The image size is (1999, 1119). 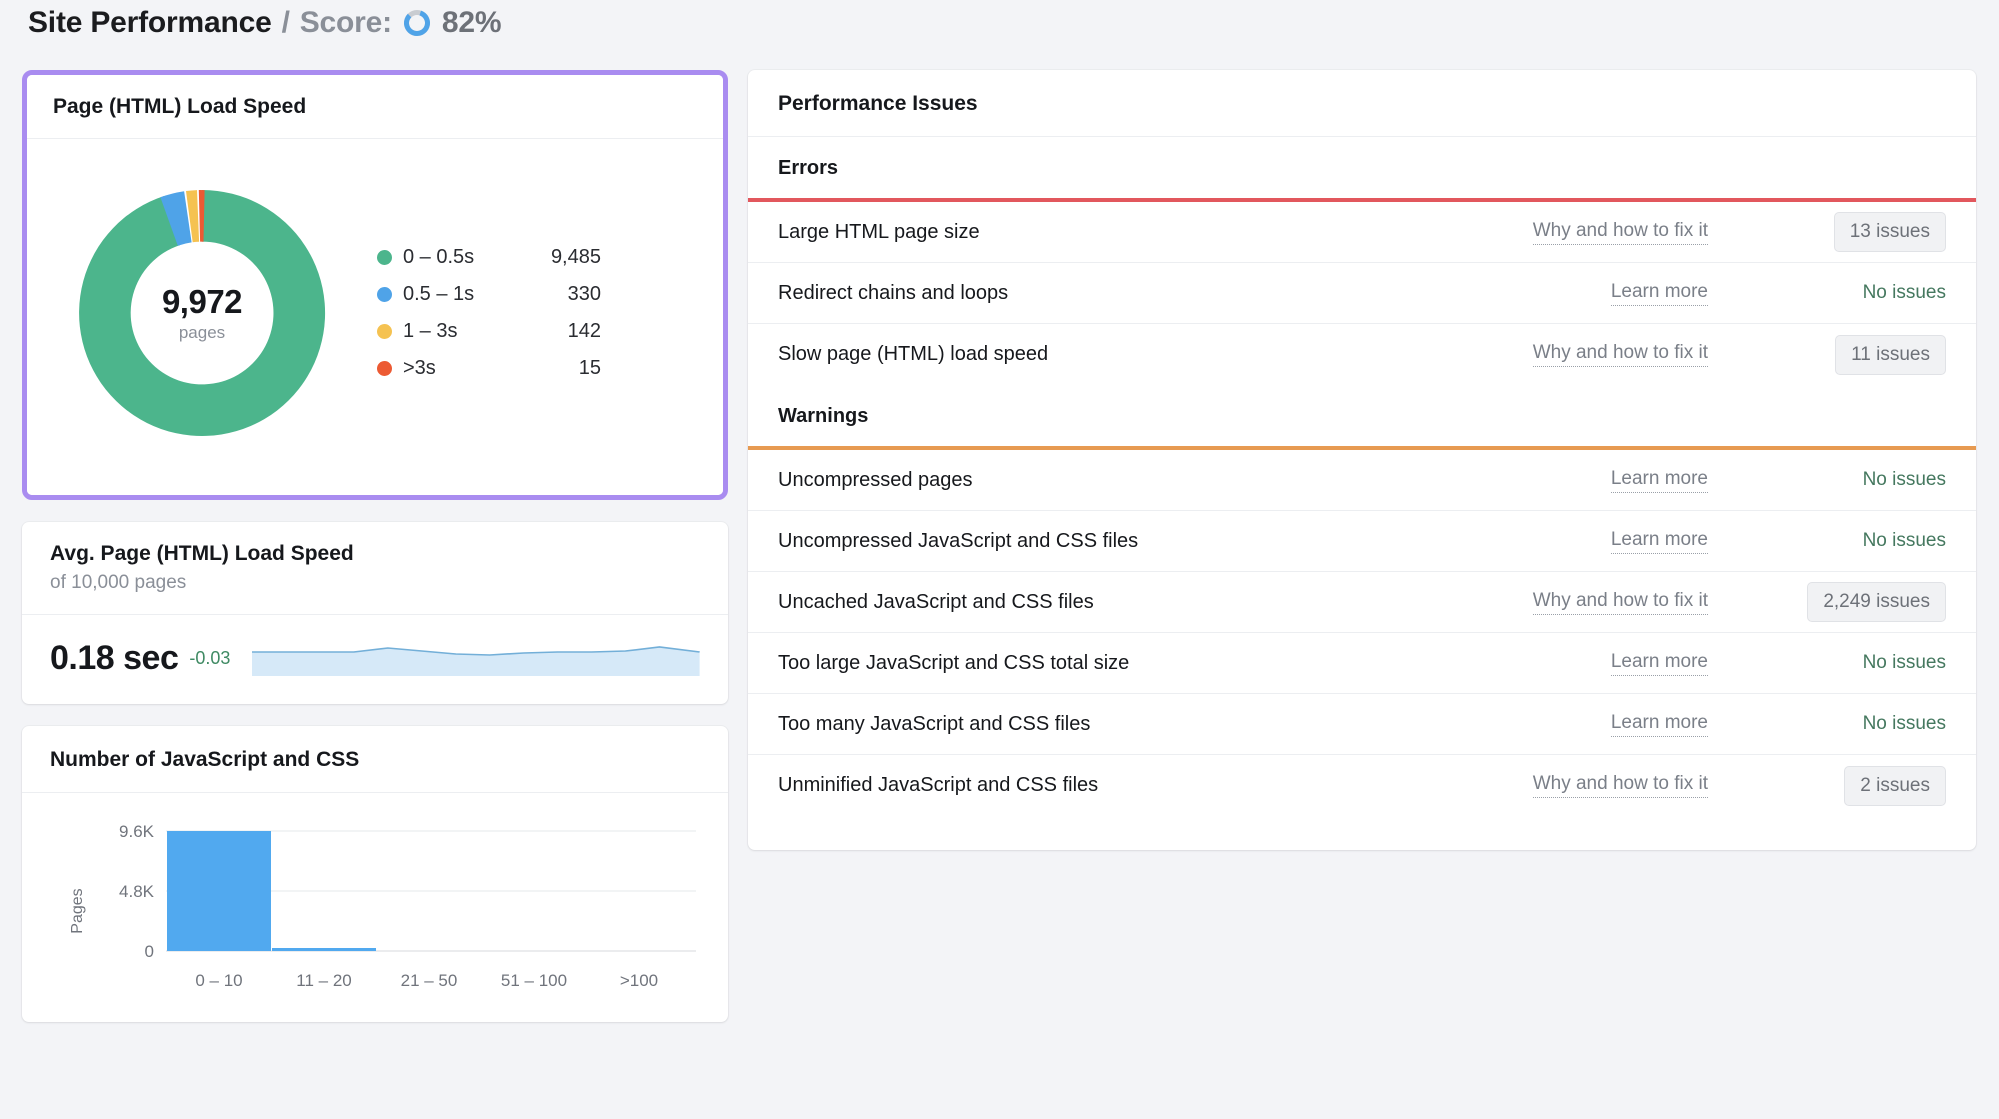 I want to click on donut-svg, so click(x=202, y=312).